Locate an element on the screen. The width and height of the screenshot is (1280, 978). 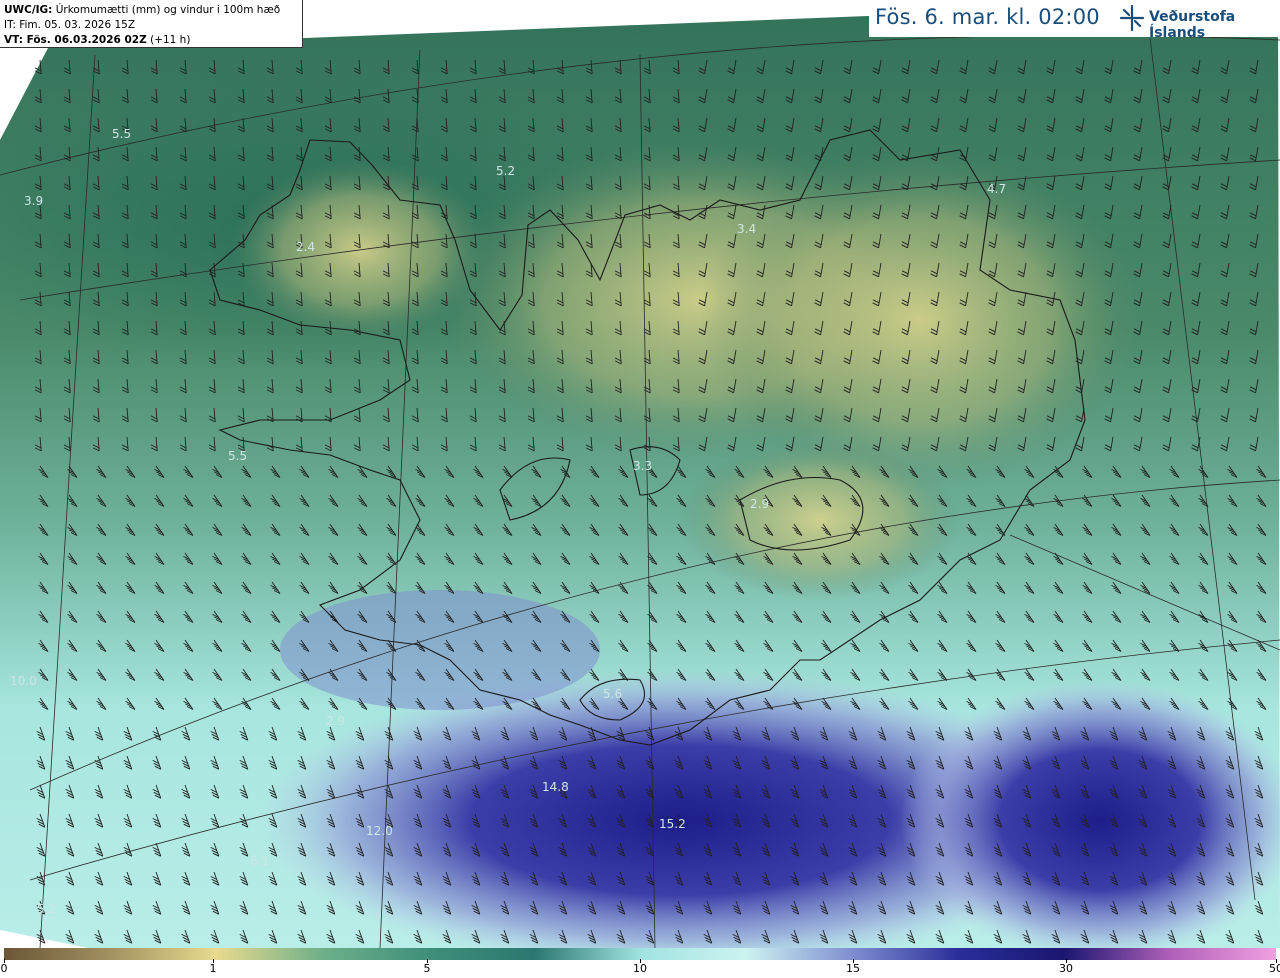
value-label: 6.1 is located at coordinates (259, 861).